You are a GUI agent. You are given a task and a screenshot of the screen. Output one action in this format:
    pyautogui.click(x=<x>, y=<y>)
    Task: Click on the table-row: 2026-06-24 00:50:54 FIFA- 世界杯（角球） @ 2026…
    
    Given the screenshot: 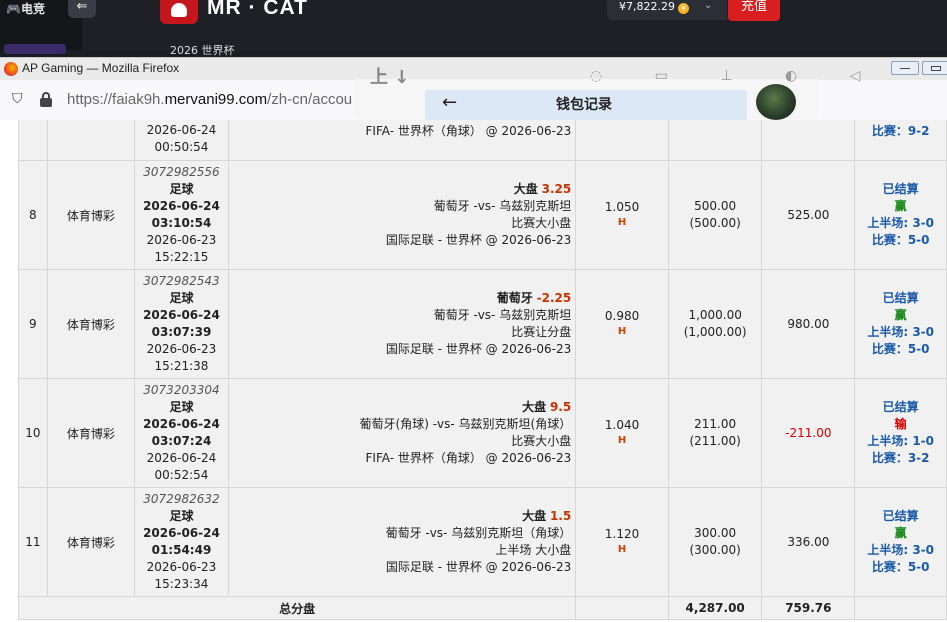 What is the action you would take?
    pyautogui.click(x=482, y=140)
    